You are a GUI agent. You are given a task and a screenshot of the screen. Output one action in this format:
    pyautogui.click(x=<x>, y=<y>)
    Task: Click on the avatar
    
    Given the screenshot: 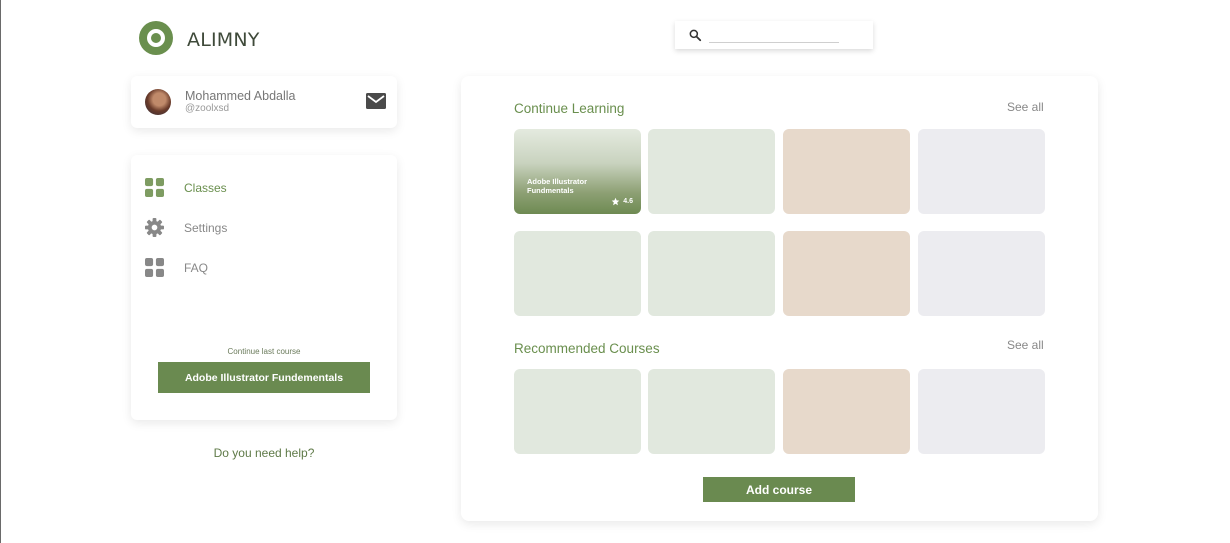 What is the action you would take?
    pyautogui.click(x=158, y=102)
    